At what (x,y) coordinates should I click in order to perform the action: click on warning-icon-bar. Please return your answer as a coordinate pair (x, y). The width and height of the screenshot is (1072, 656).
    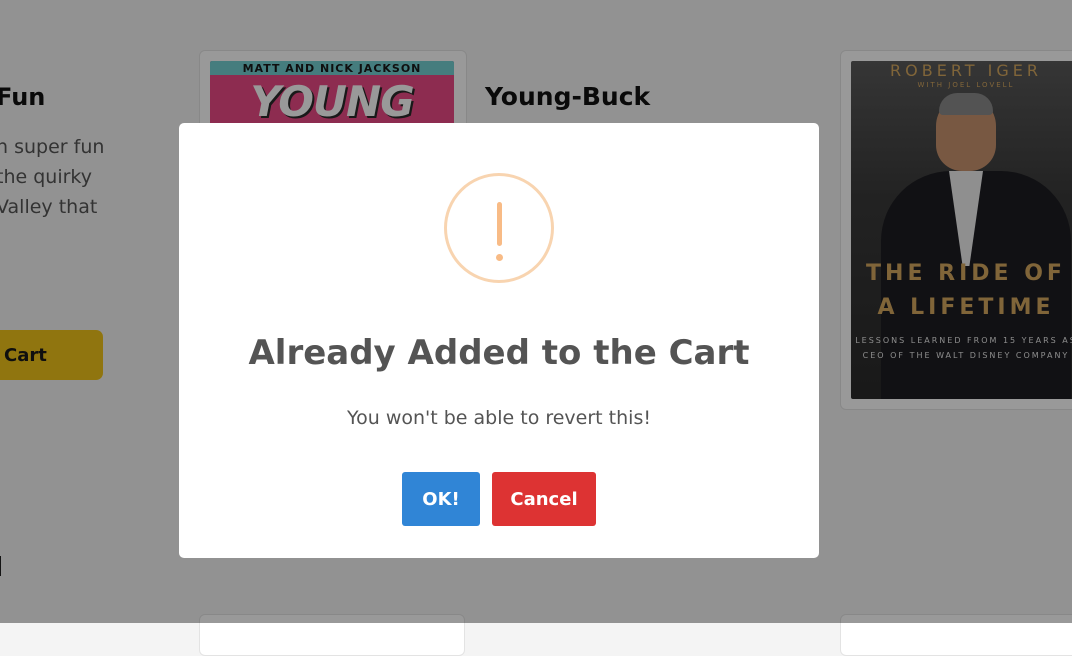
    Looking at the image, I should click on (499, 224).